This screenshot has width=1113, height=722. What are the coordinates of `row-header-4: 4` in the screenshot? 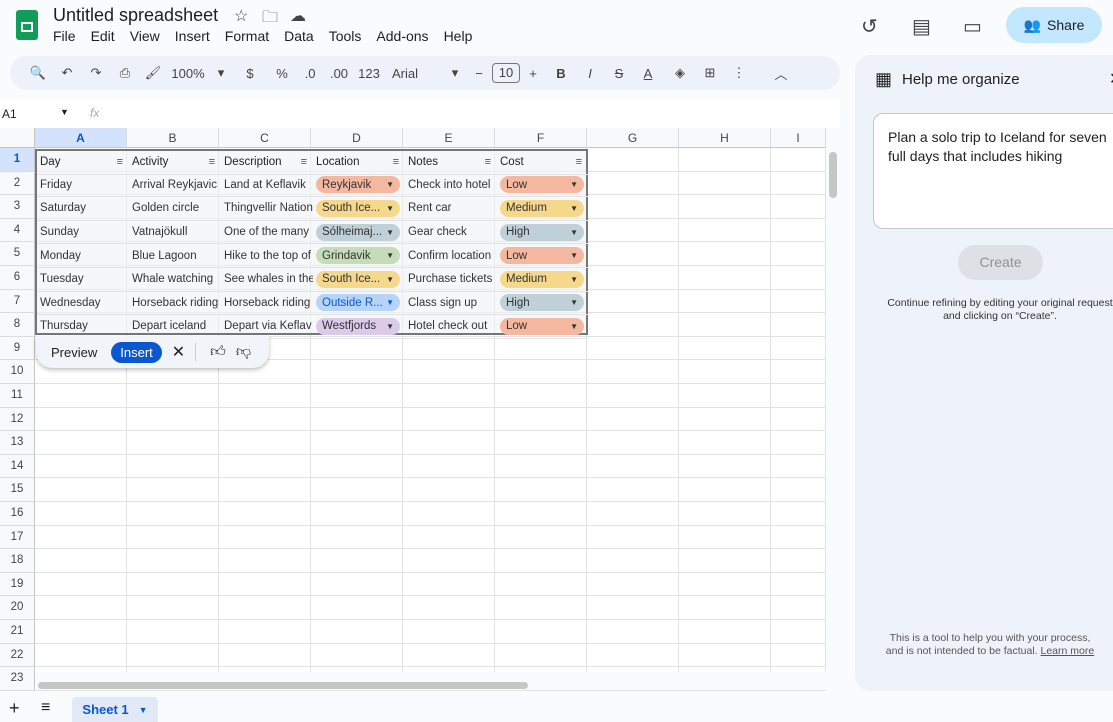 It's located at (17, 230).